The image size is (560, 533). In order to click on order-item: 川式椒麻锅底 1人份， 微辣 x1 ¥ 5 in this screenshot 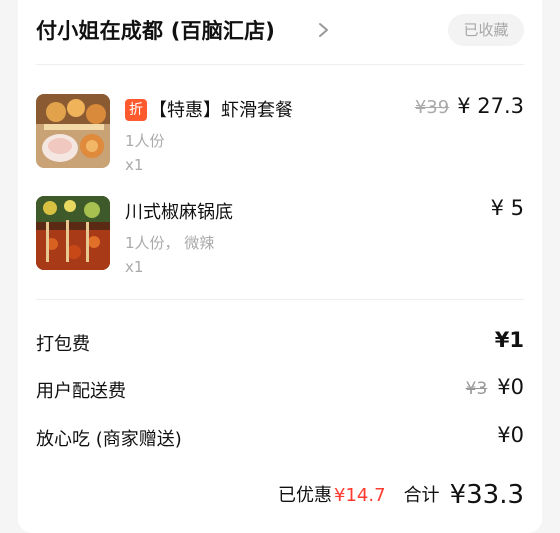, I will do `click(280, 241)`.